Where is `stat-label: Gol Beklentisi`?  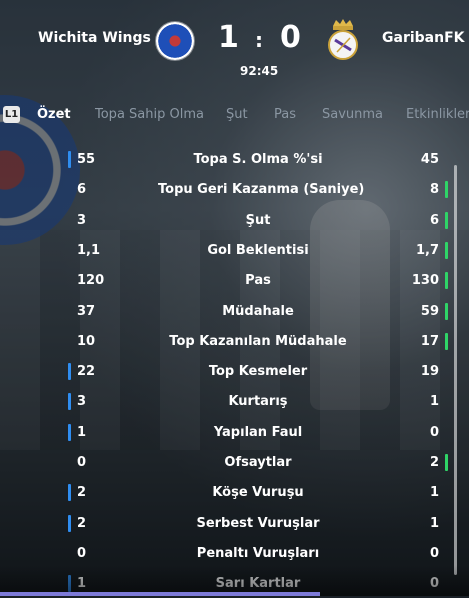
stat-label: Gol Beklentisi is located at coordinates (258, 250).